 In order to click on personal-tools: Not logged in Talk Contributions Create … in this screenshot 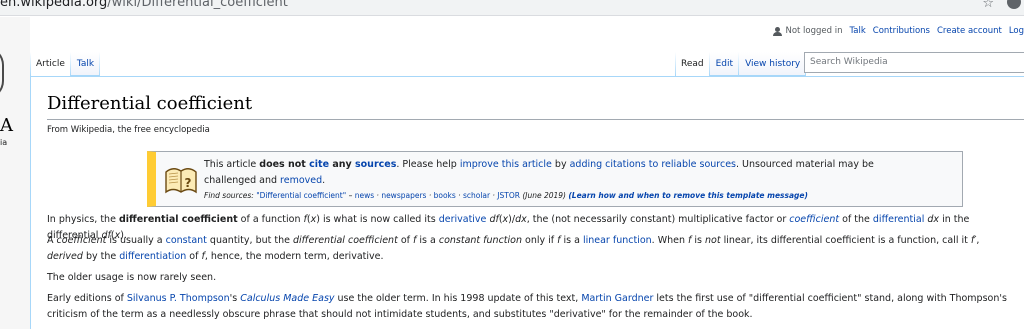, I will do `click(898, 31)`.